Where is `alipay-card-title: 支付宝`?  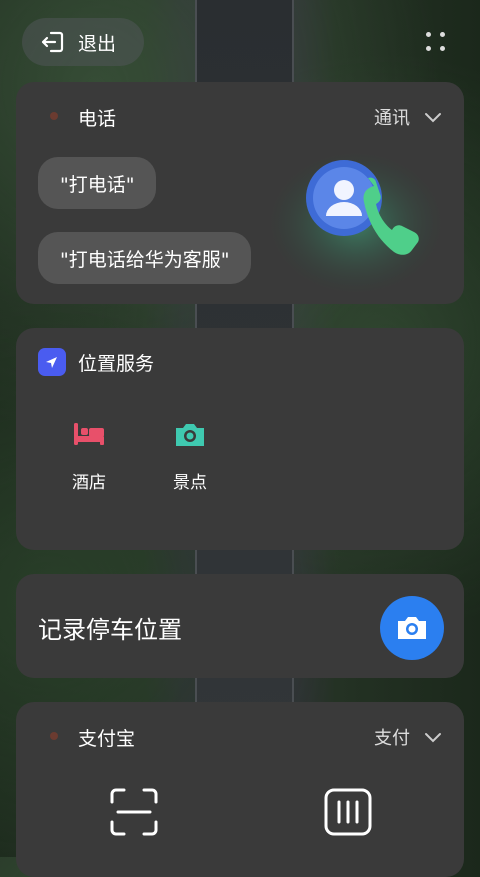
alipay-card-title: 支付宝 is located at coordinates (107, 739).